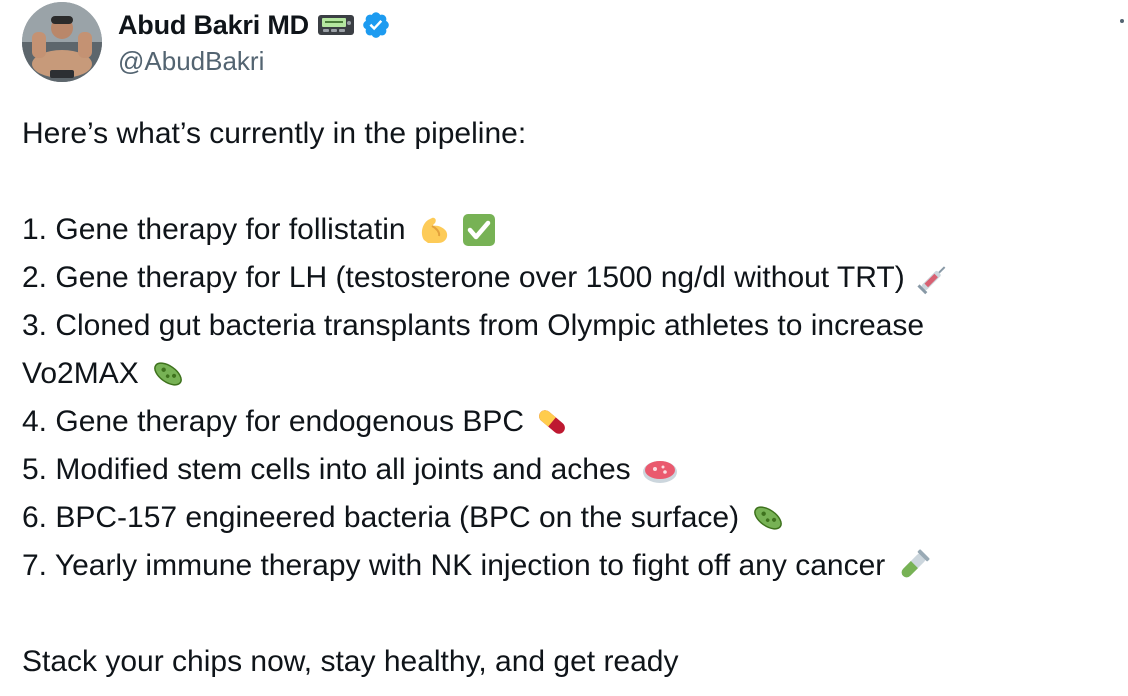  Describe the element at coordinates (572, 422) in the screenshot. I see `list-item: 4. Gene therapy for endogenous BPC` at that location.